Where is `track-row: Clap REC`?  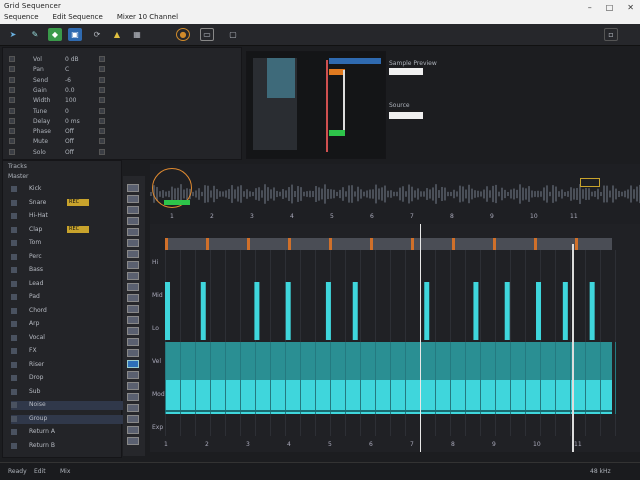 track-row: Clap REC is located at coordinates (67, 230).